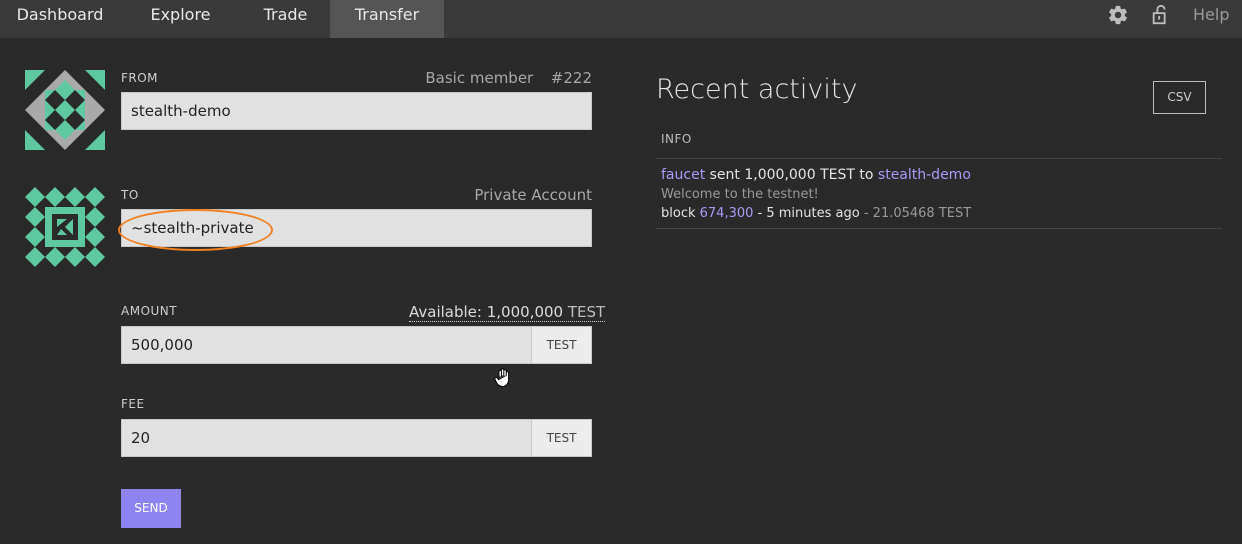 This screenshot has height=544, width=1242. I want to click on info-column-header: INFO, so click(676, 139).